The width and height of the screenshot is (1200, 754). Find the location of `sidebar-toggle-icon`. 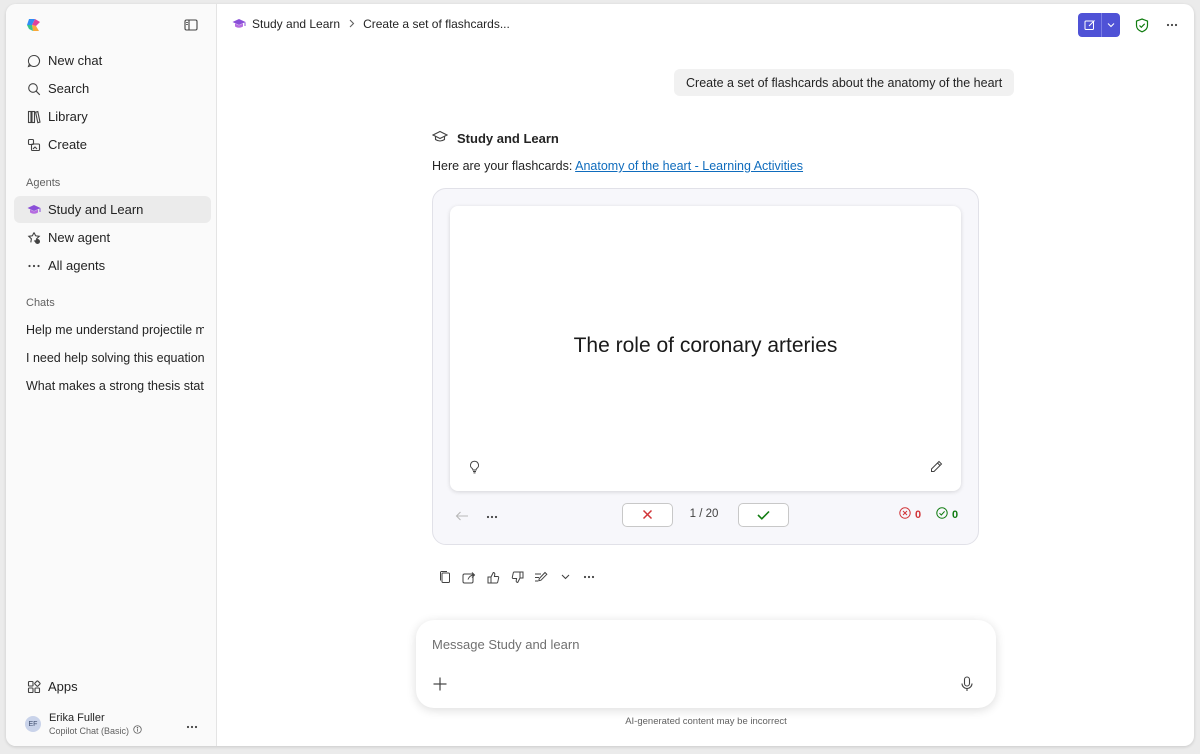

sidebar-toggle-icon is located at coordinates (191, 25).